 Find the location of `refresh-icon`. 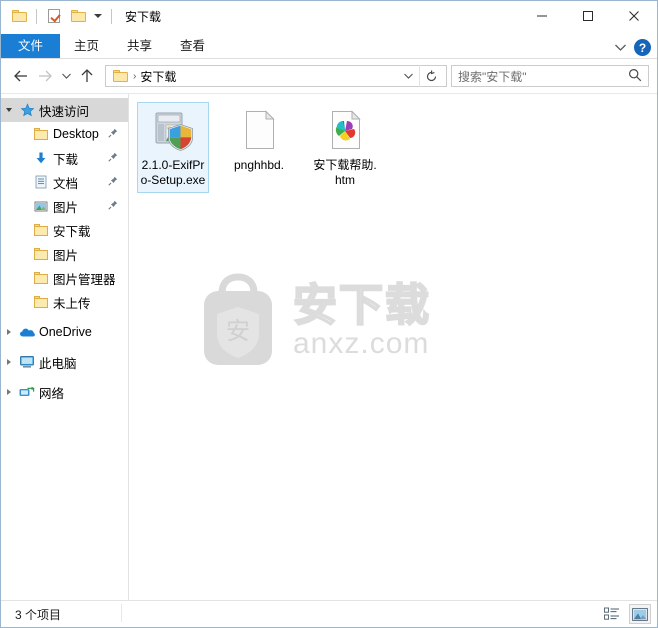

refresh-icon is located at coordinates (430, 76).